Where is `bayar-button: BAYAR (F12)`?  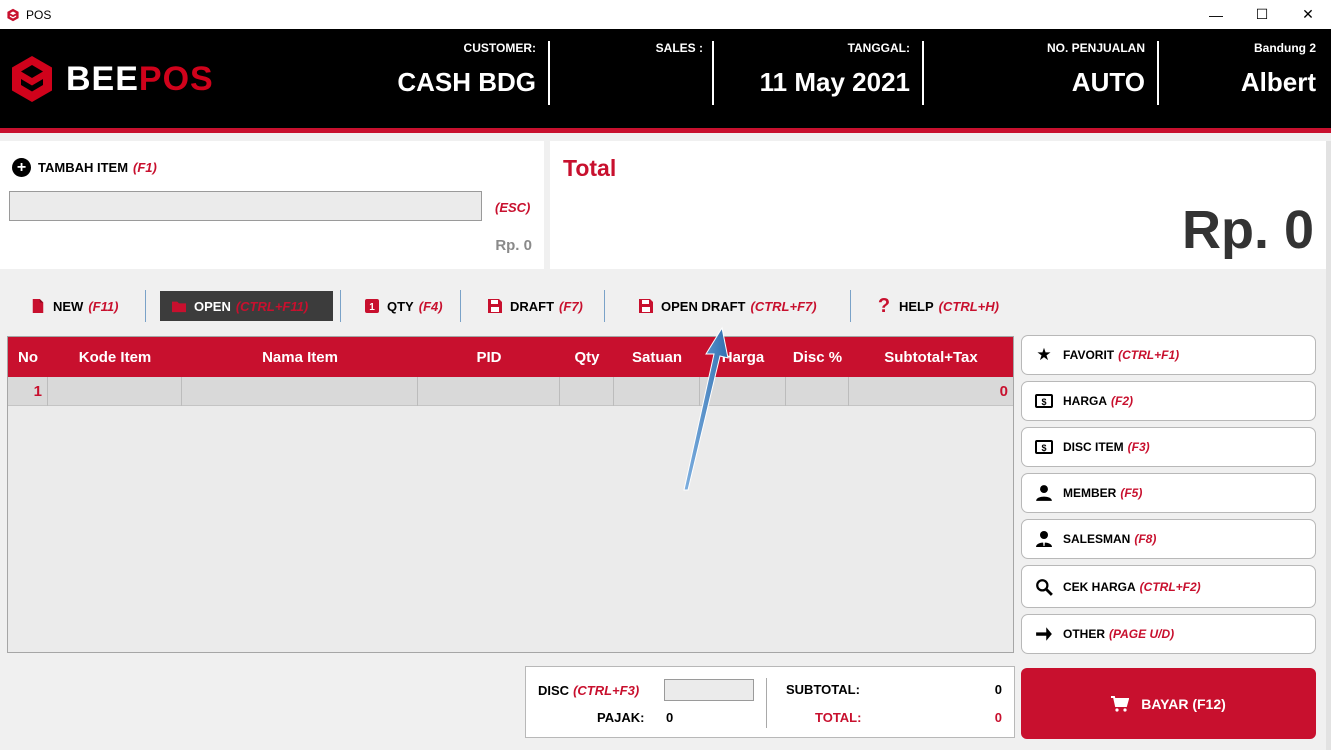 bayar-button: BAYAR (F12) is located at coordinates (1168, 703).